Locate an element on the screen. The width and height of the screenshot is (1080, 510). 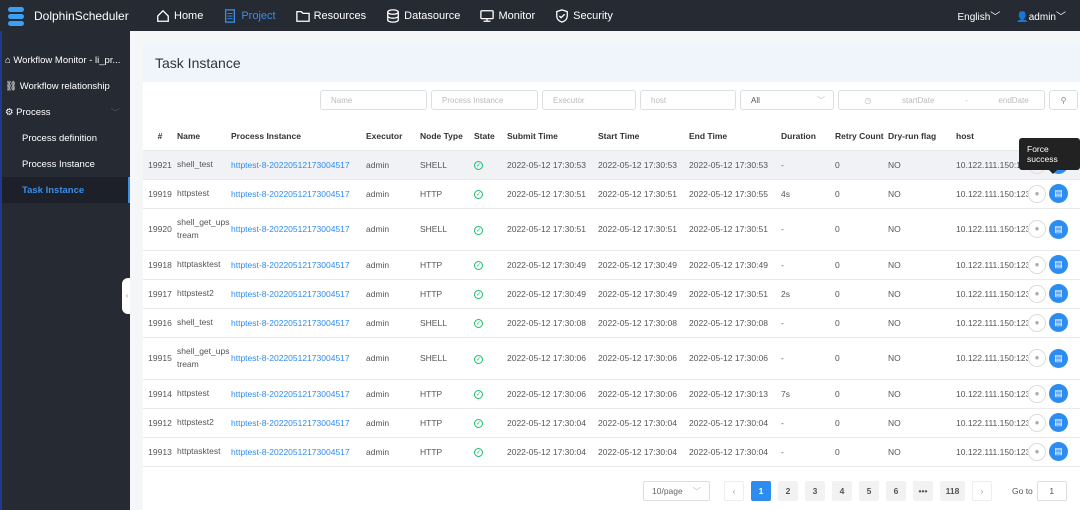
page-6: 6 is located at coordinates (896, 491).